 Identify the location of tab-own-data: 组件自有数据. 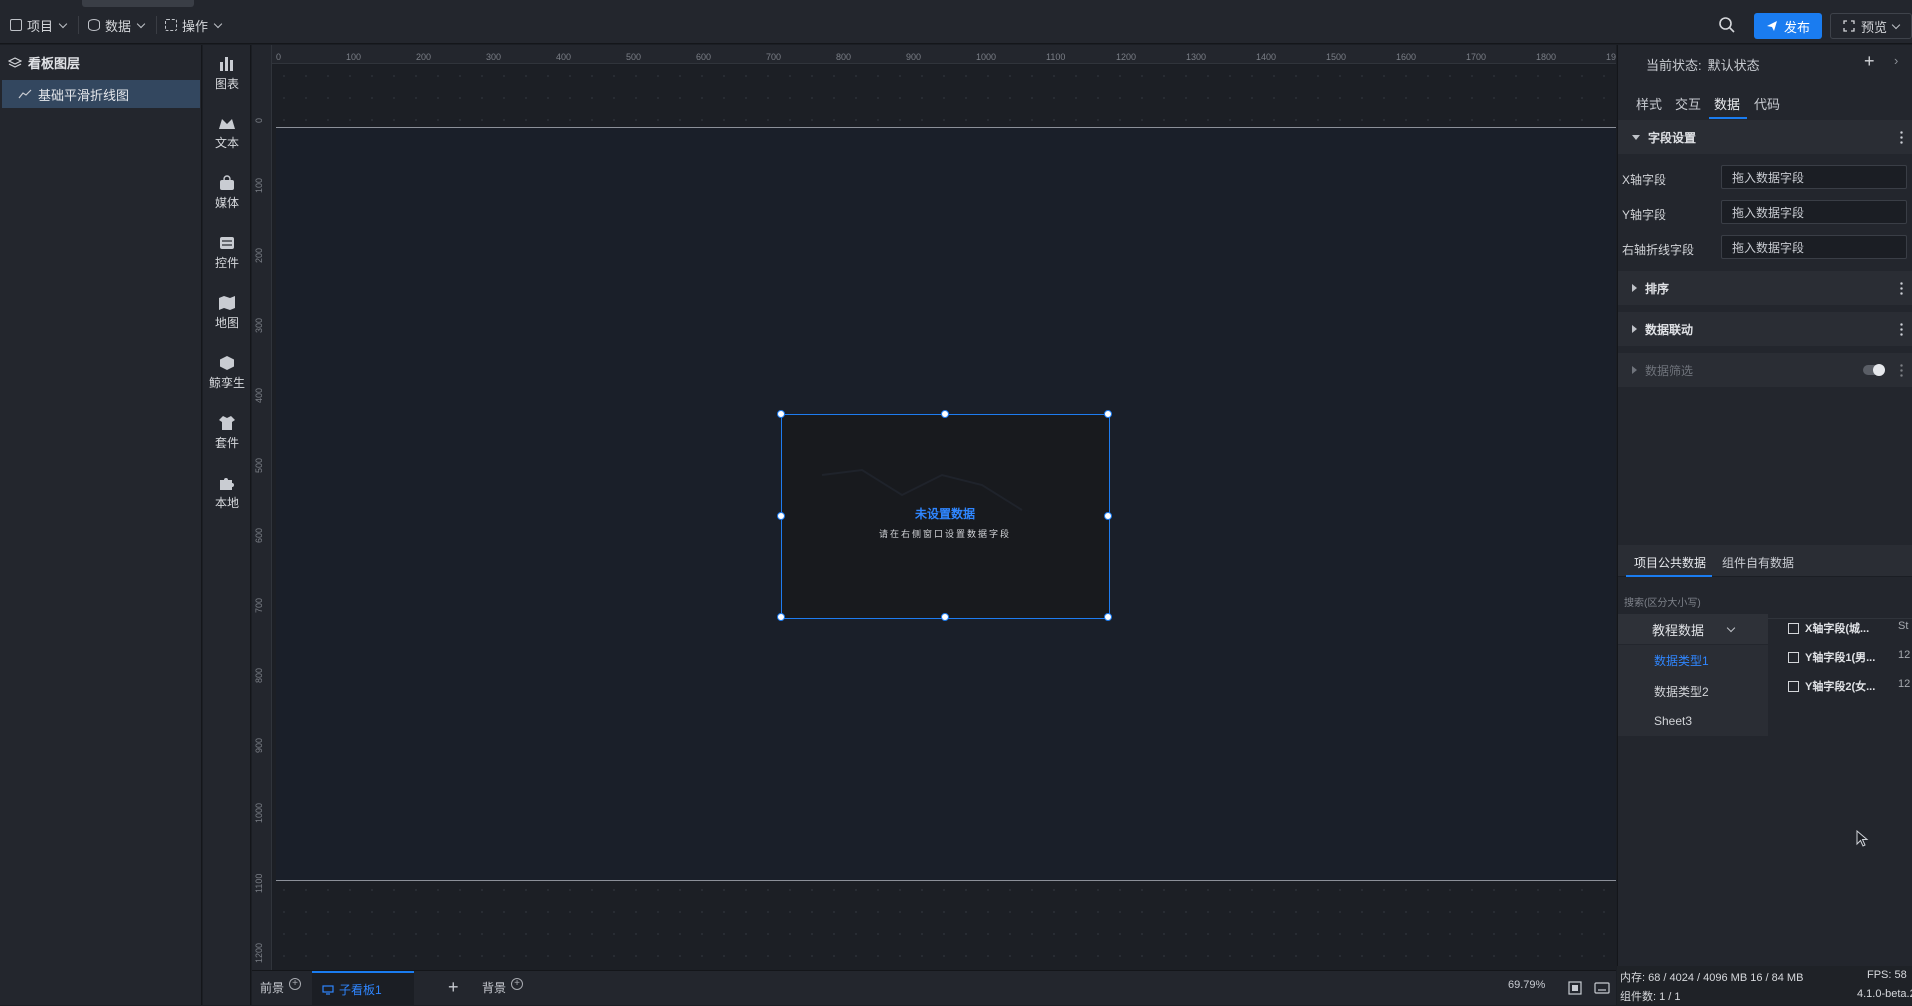
(1758, 562).